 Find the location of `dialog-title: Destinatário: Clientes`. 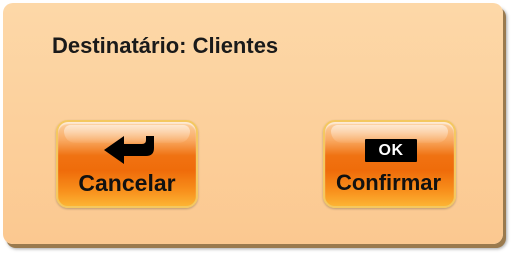

dialog-title: Destinatário: Clientes is located at coordinates (165, 45).